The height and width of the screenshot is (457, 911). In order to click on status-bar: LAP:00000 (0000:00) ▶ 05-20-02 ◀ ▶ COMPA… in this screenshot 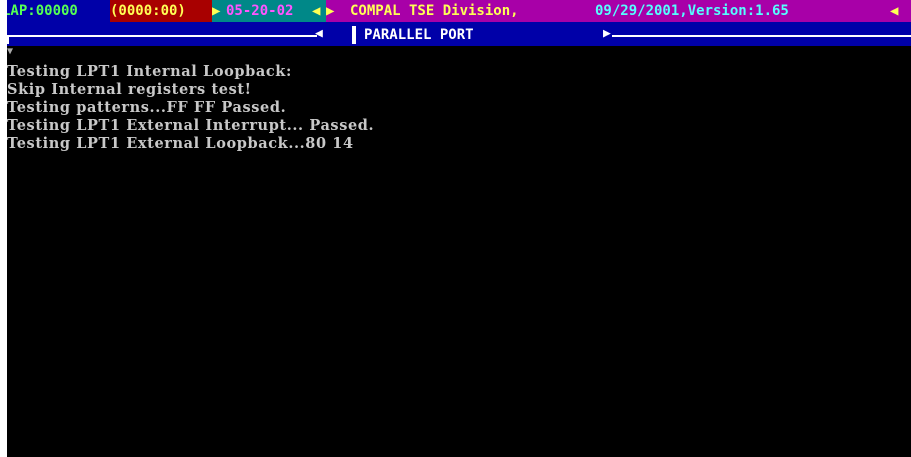, I will do `click(459, 11)`.